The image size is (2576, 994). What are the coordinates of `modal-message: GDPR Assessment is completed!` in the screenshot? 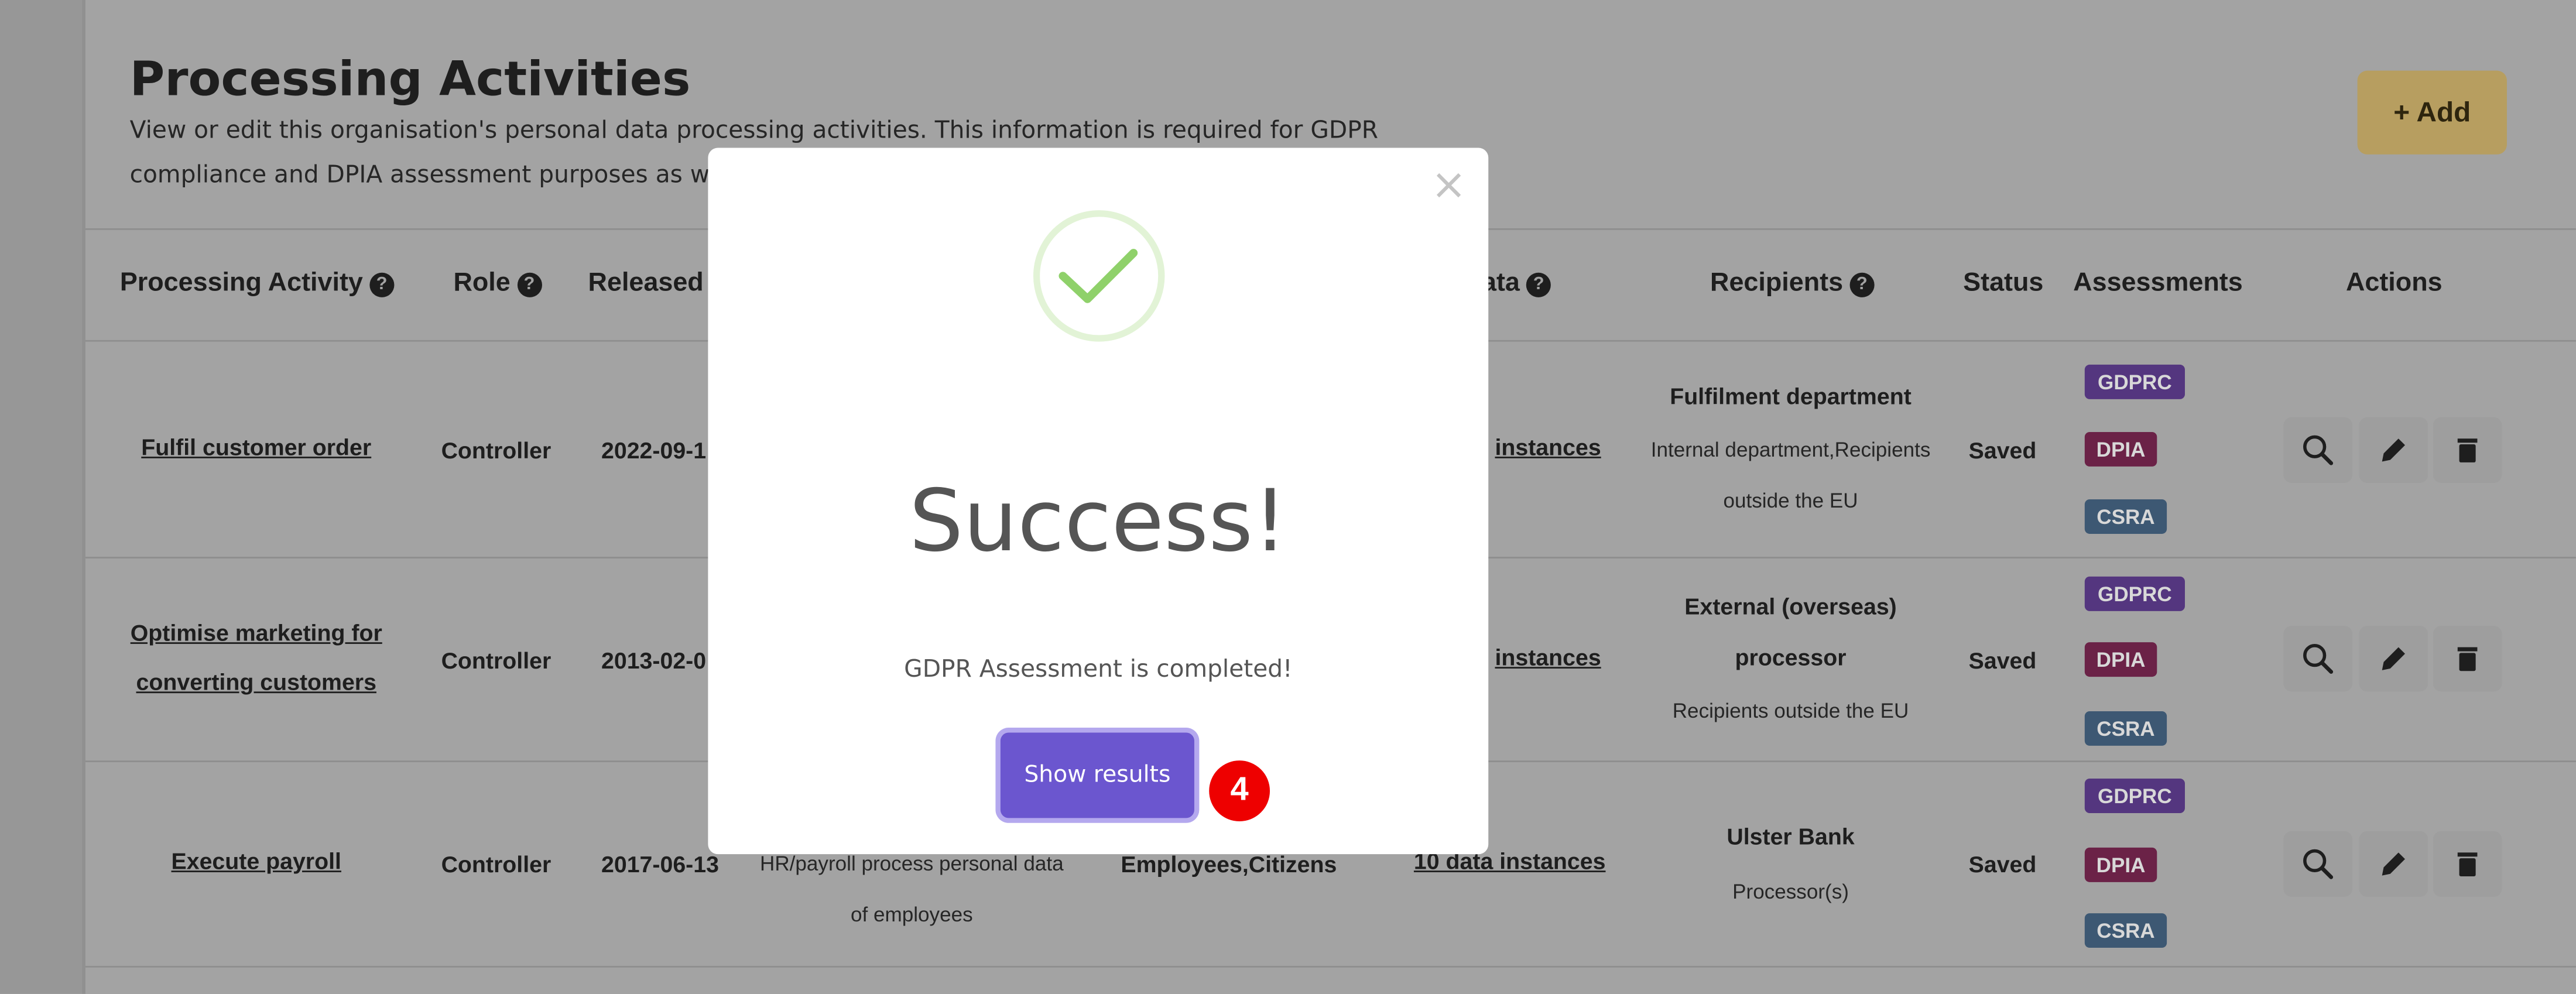 It's located at (1098, 670).